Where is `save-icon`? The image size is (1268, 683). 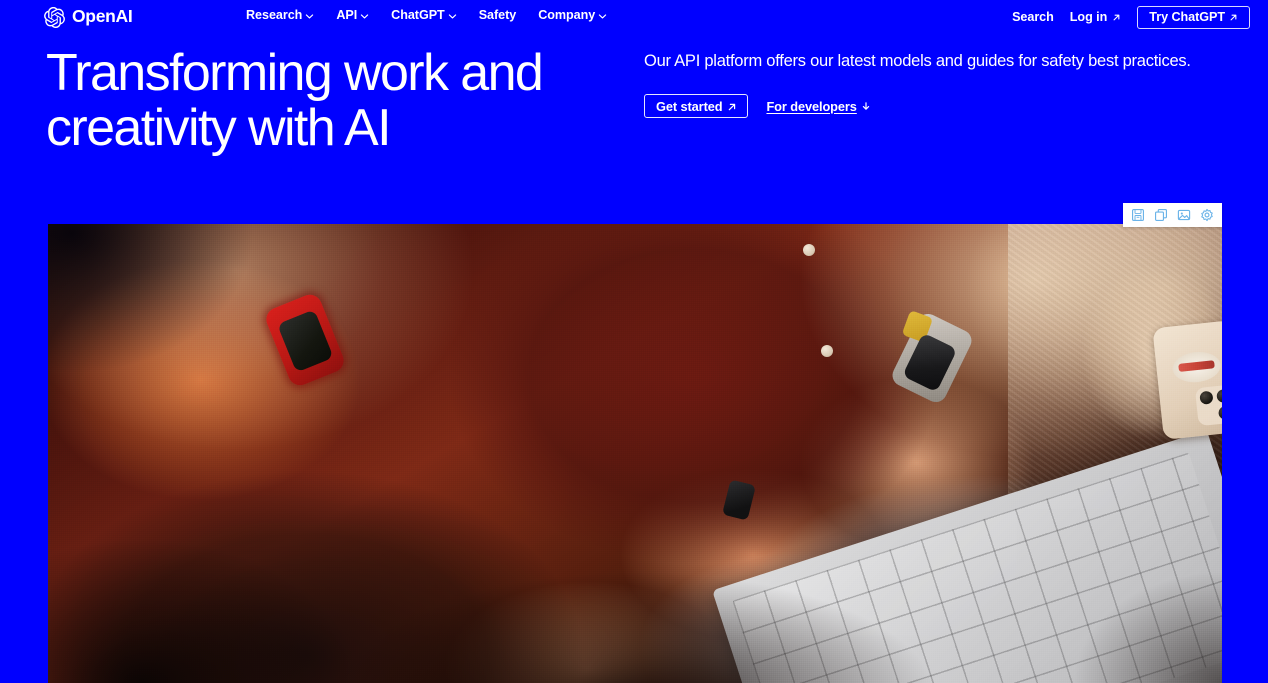 save-icon is located at coordinates (1138, 215).